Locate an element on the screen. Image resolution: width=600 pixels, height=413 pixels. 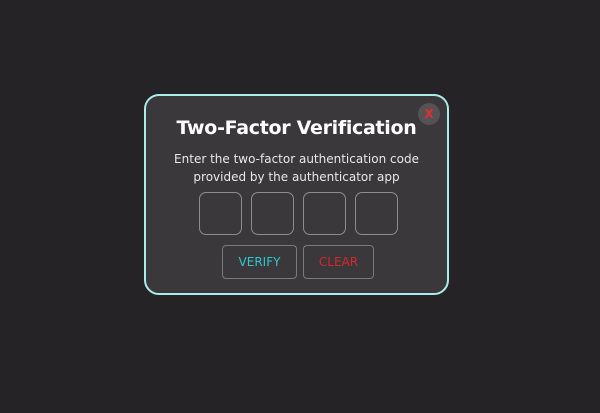
code-digit-3-input is located at coordinates (324, 213).